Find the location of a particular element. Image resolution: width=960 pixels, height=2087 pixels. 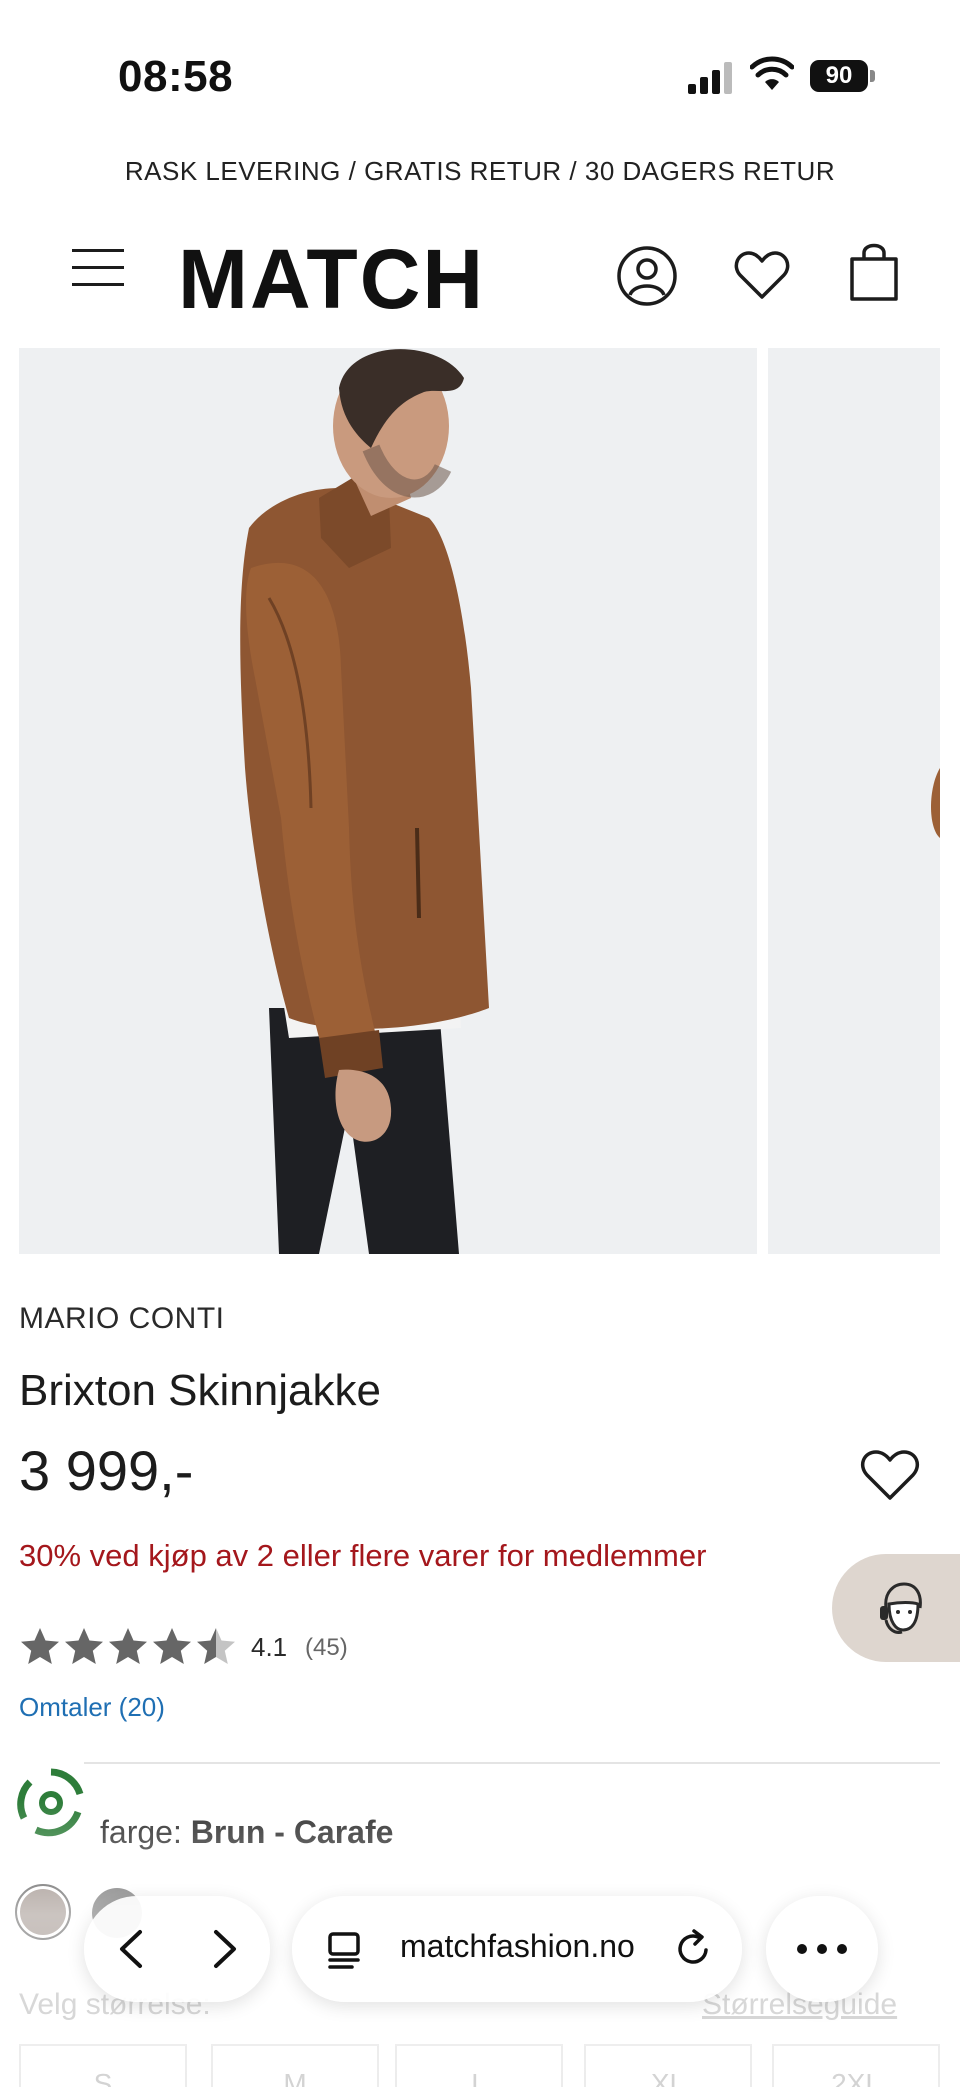

browser-more-button is located at coordinates (822, 1949).